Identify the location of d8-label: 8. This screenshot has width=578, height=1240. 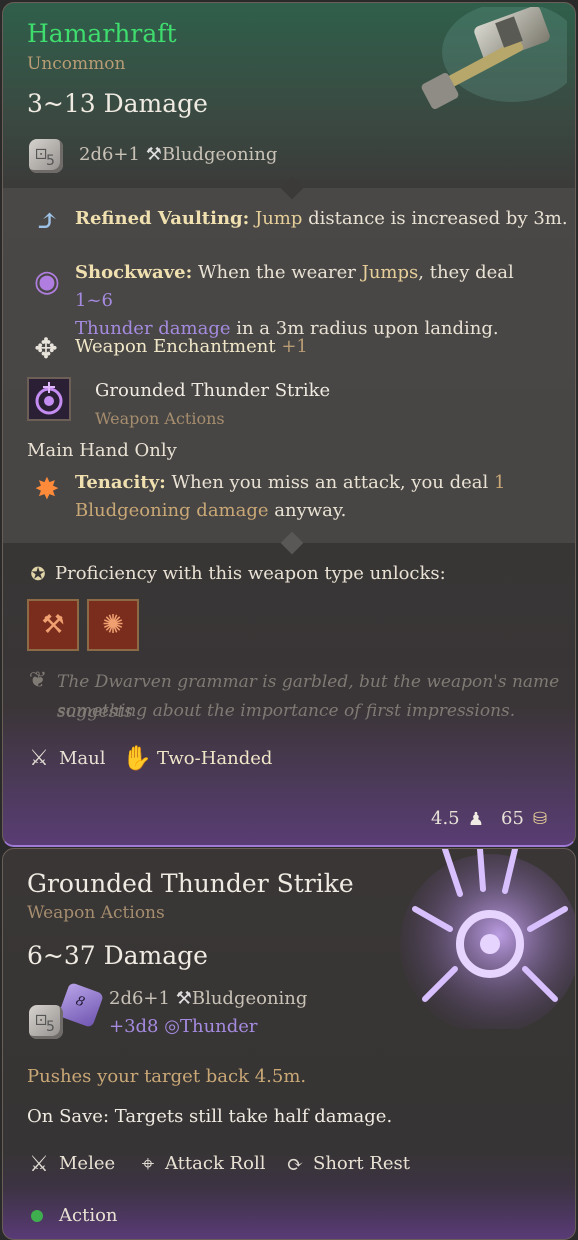
(80, 1002).